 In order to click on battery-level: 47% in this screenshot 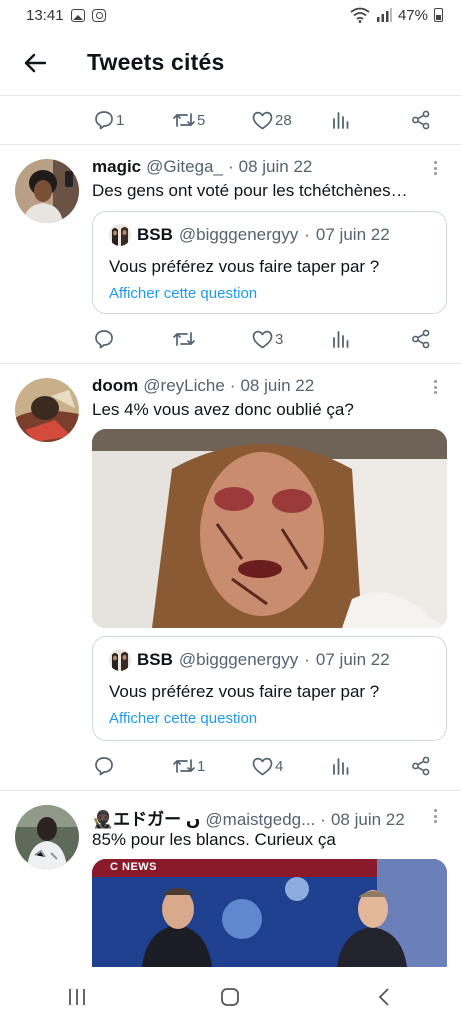, I will do `click(412, 15)`.